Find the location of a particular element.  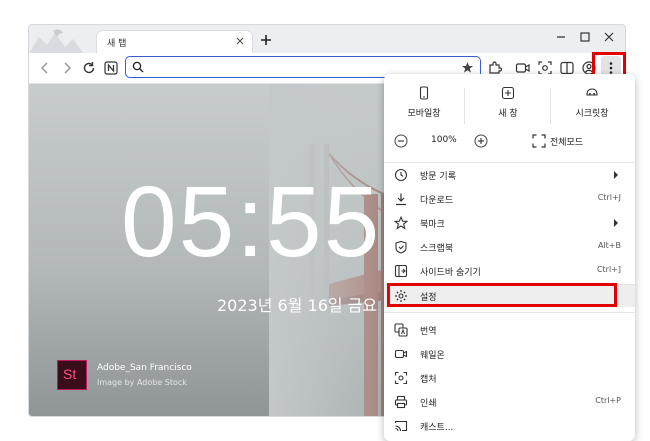

add-bookmark-star-icon is located at coordinates (467, 67).